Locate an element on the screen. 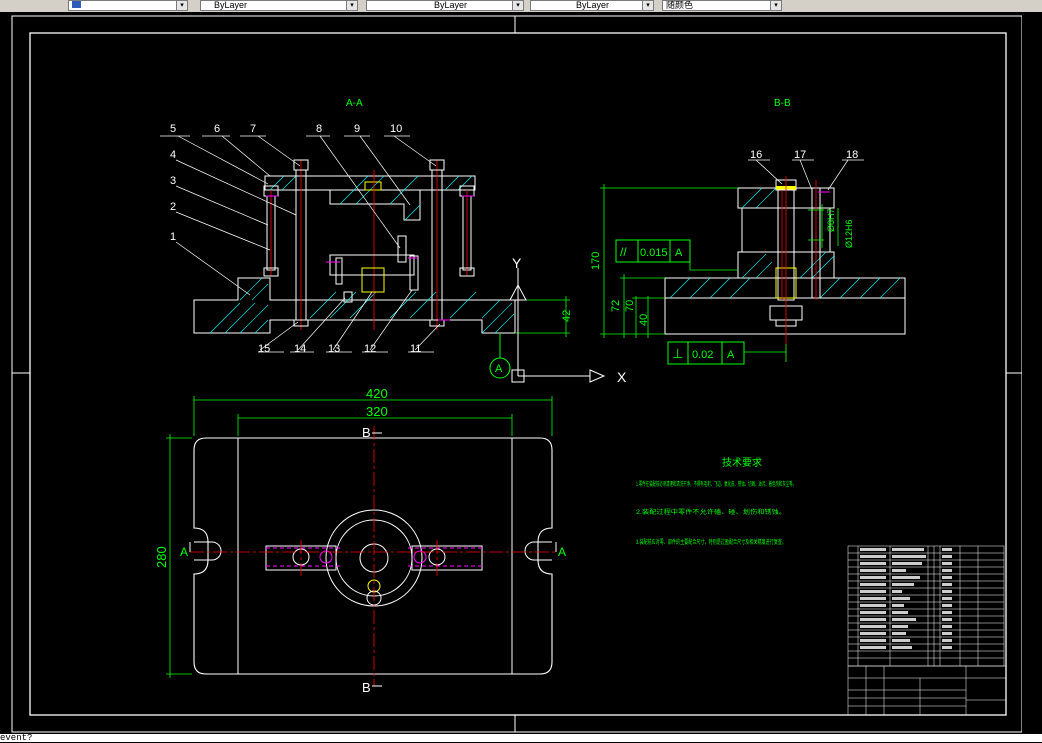  part-number-15: 15 is located at coordinates (264, 349).